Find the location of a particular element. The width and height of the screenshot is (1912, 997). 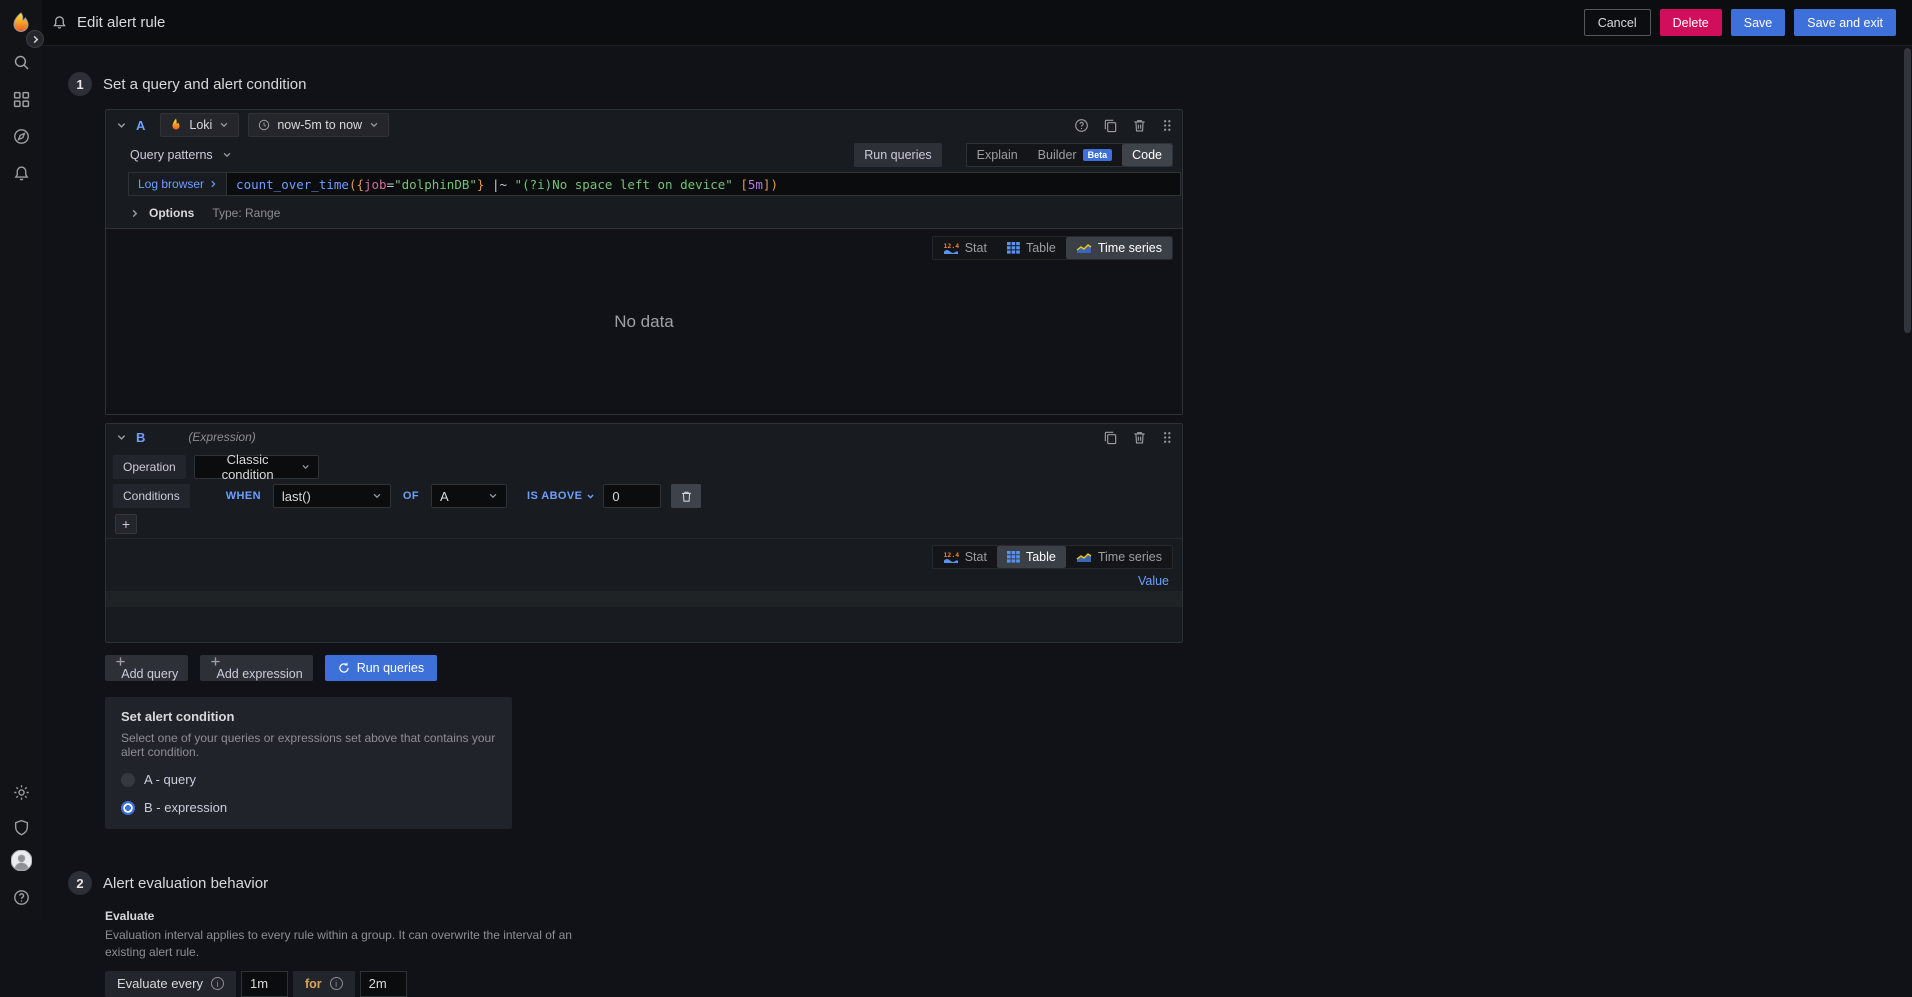

save-and-exit-button: Save and exit is located at coordinates (1845, 22).